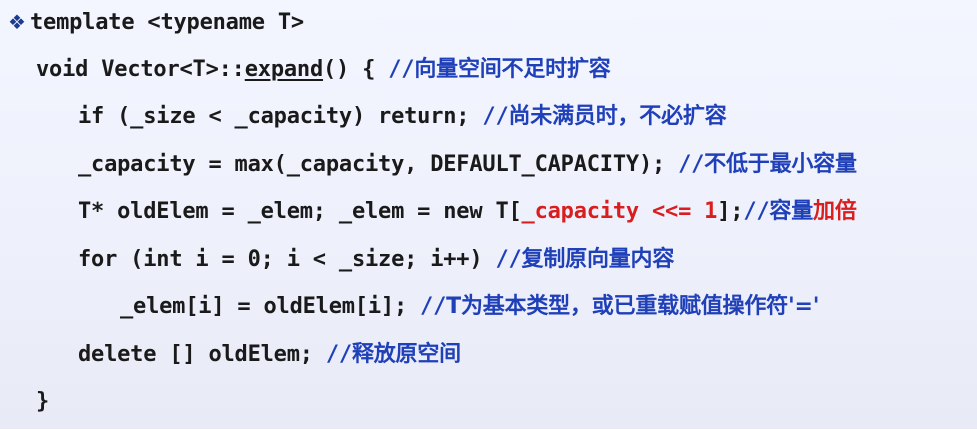 The height and width of the screenshot is (430, 977). Describe the element at coordinates (488, 26) in the screenshot. I see `code-line-1: ❖ template <typename T>` at that location.